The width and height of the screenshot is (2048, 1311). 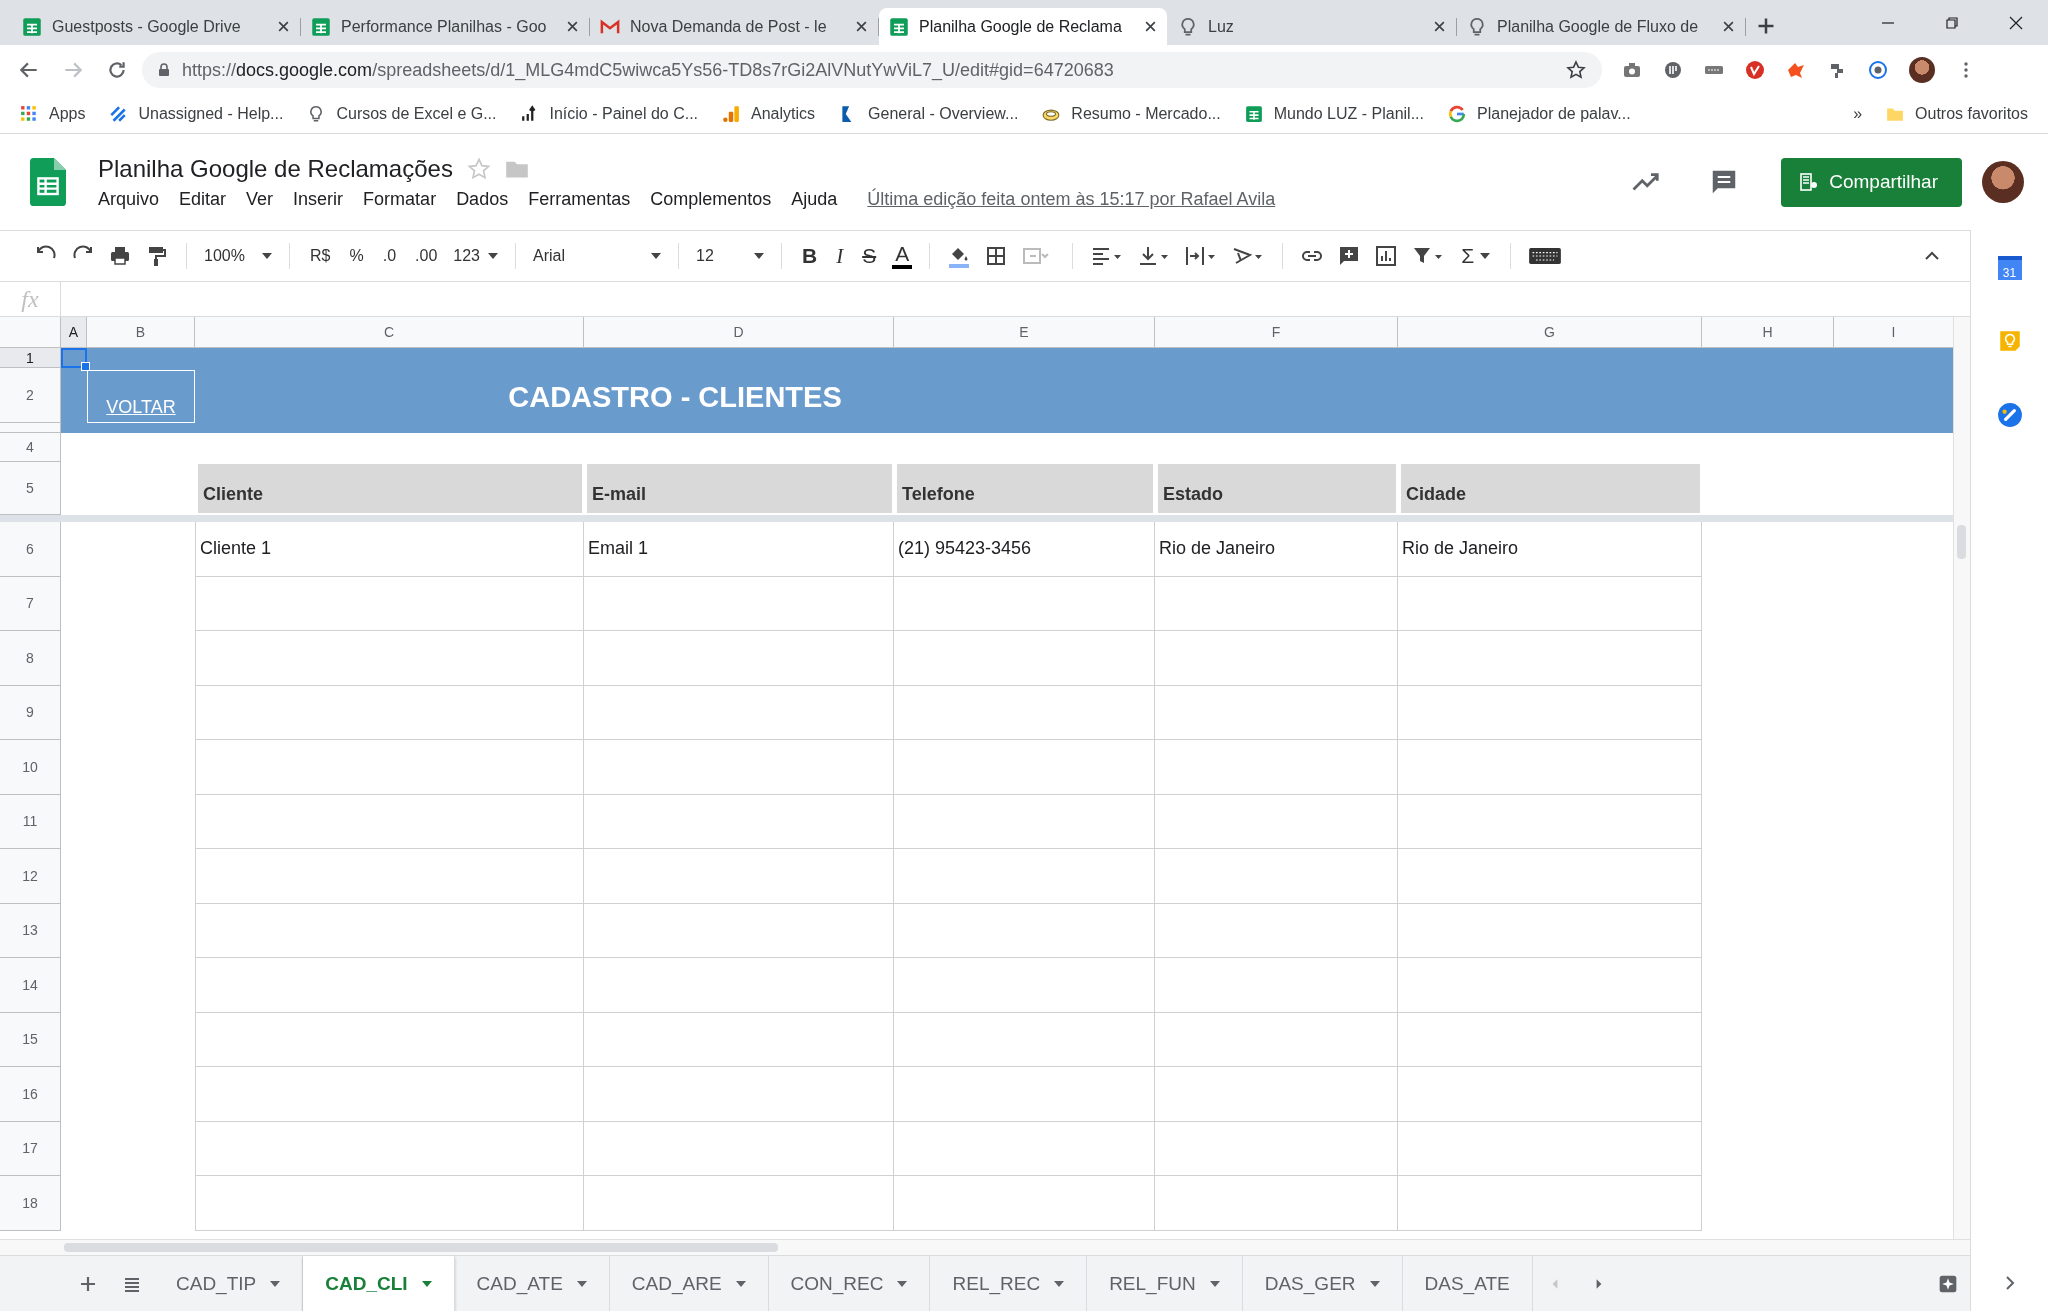 I want to click on menu-item: Ferramentas, so click(x=579, y=199).